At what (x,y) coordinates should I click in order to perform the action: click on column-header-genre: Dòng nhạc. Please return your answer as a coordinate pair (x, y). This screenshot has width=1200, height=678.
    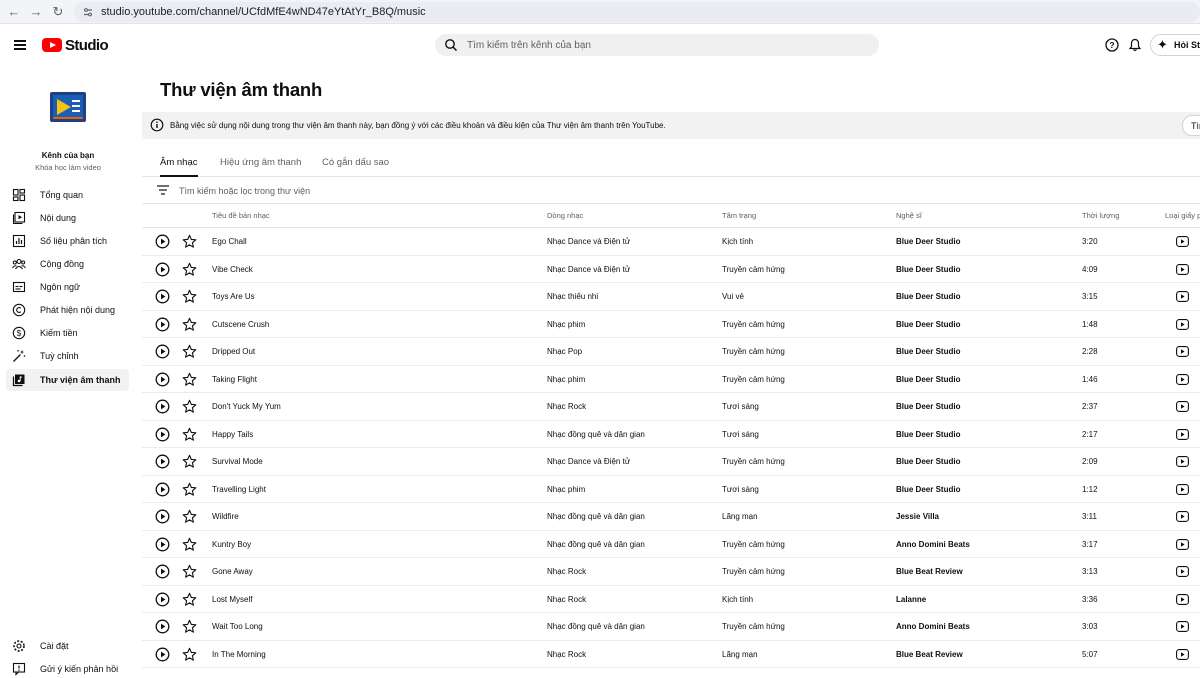
    Looking at the image, I should click on (565, 215).